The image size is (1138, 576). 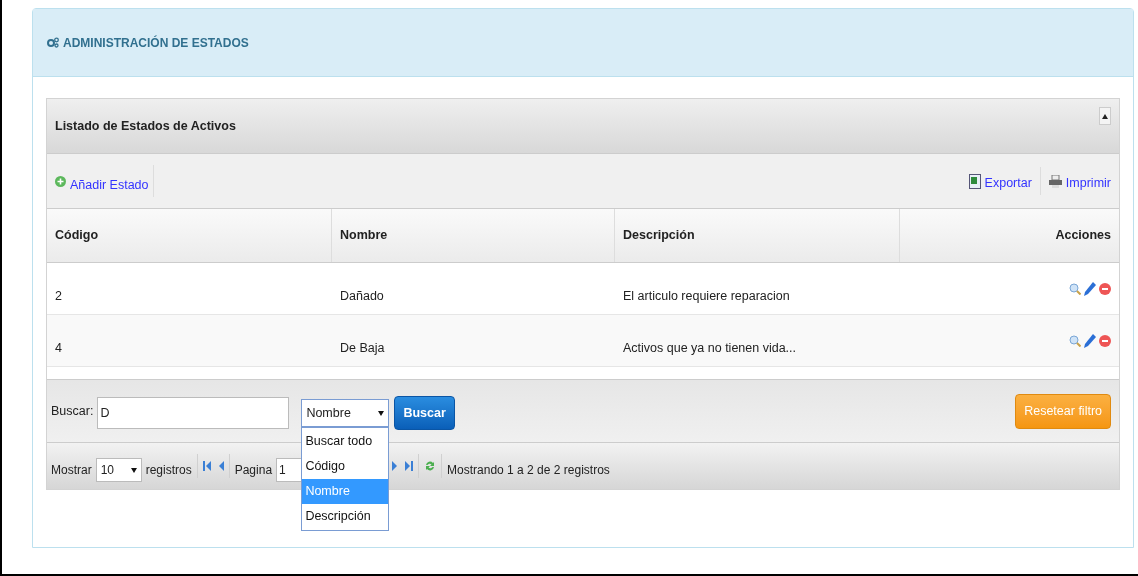 I want to click on table-cell-text: Dañado, so click(x=362, y=297).